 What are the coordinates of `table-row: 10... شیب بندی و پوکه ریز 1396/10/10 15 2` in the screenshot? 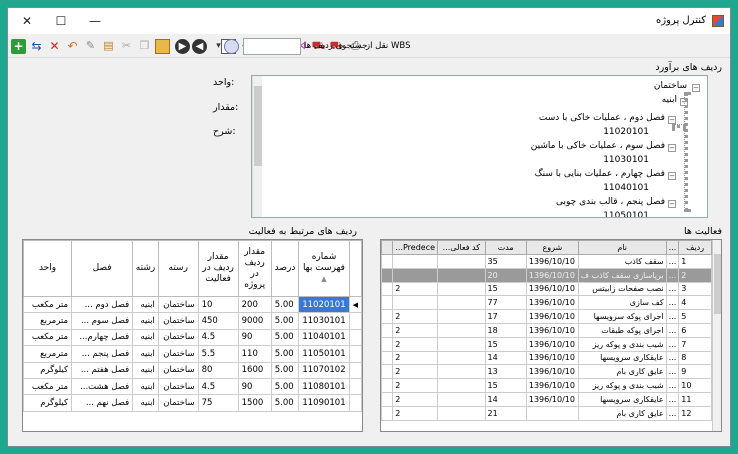 It's located at (546, 385).